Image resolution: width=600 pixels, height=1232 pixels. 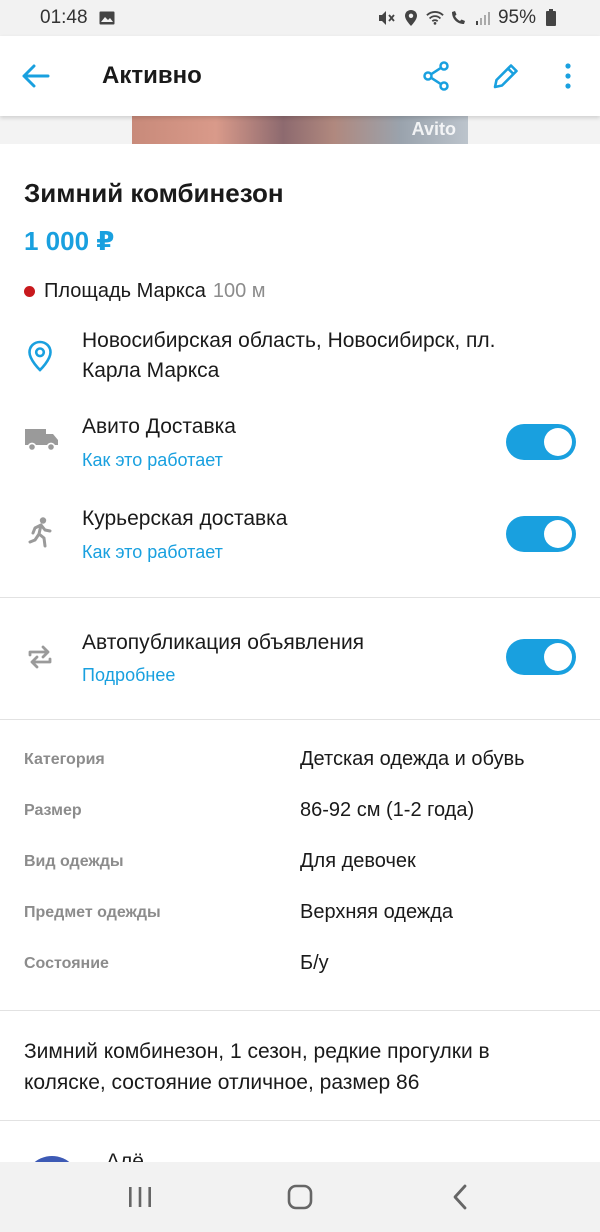 What do you see at coordinates (289, 340) in the screenshot?
I see `address-line-1: Новосибирская область, Новосибирск, пл.` at bounding box center [289, 340].